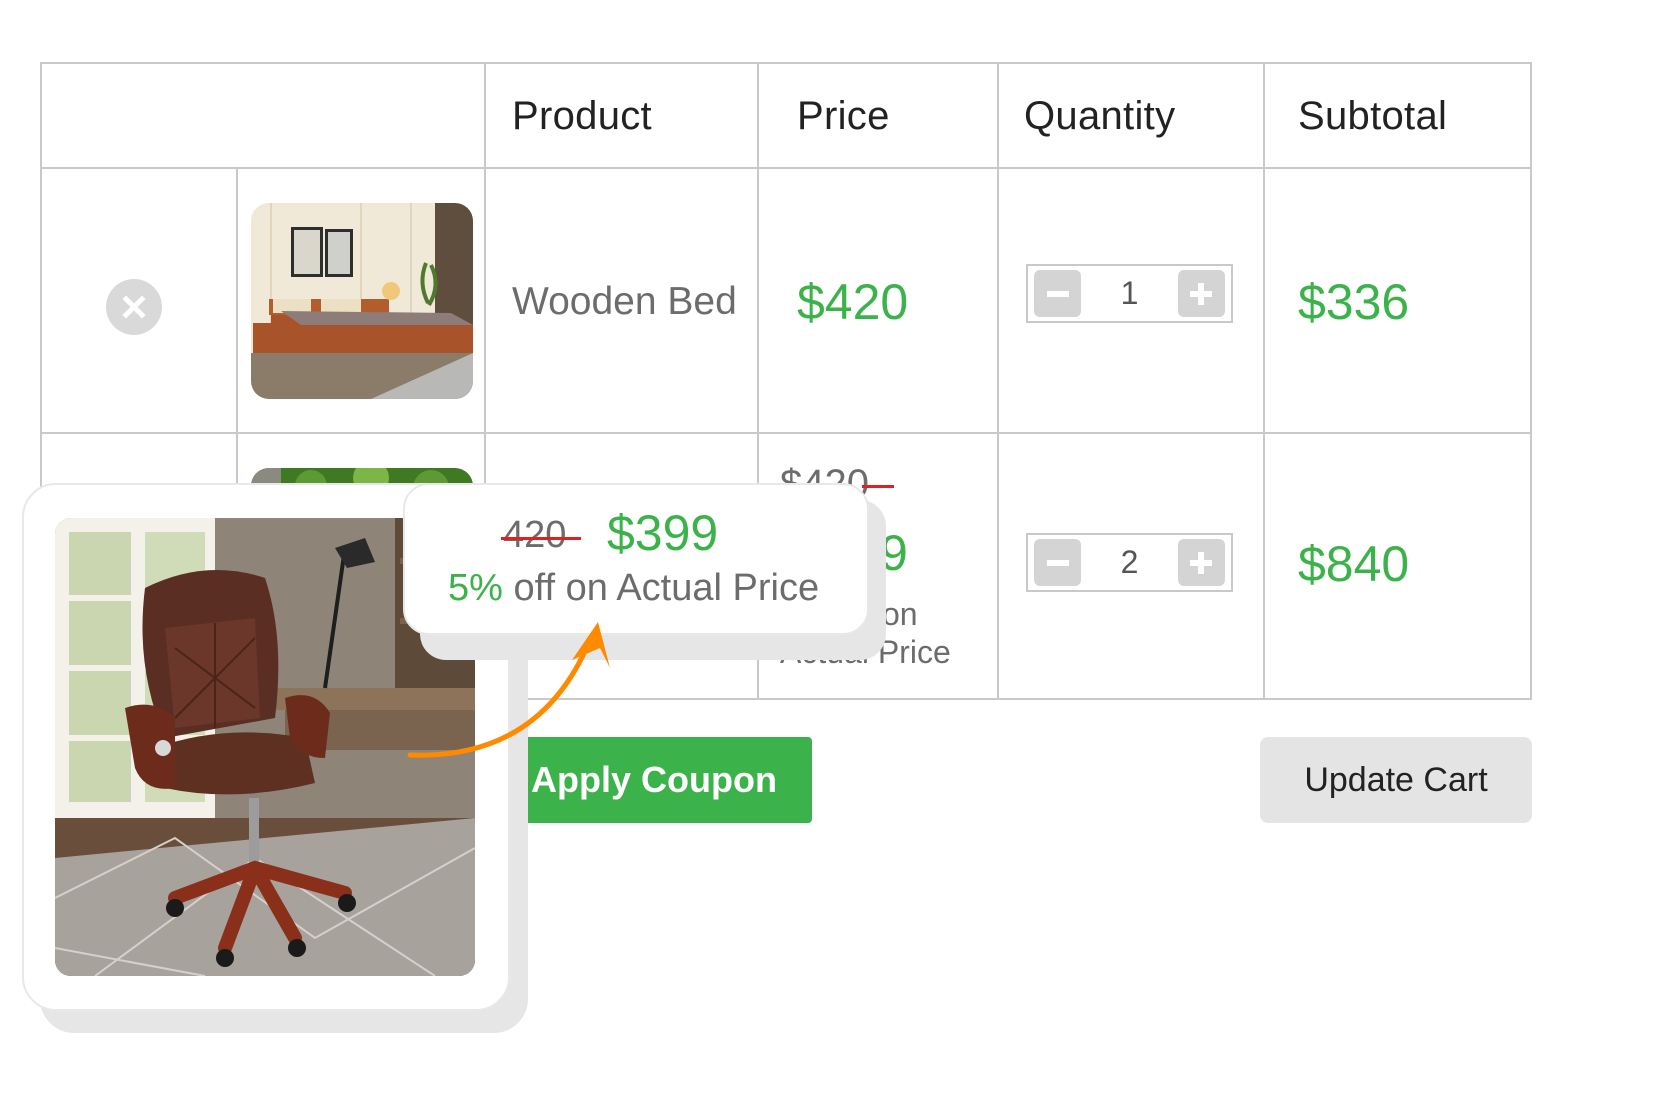  What do you see at coordinates (786, 433) in the screenshot?
I see `row-divider` at bounding box center [786, 433].